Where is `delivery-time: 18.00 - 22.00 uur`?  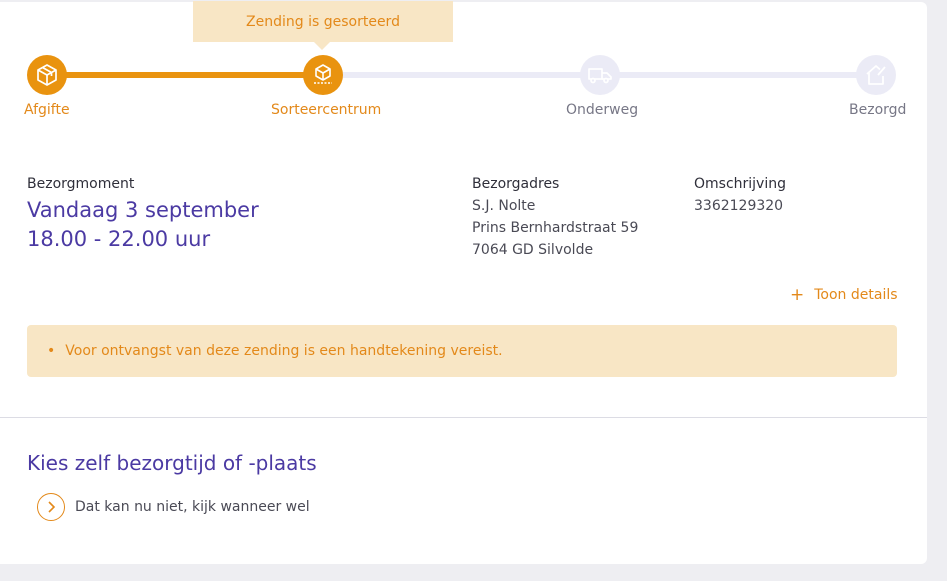 delivery-time: 18.00 - 22.00 uur is located at coordinates (119, 239).